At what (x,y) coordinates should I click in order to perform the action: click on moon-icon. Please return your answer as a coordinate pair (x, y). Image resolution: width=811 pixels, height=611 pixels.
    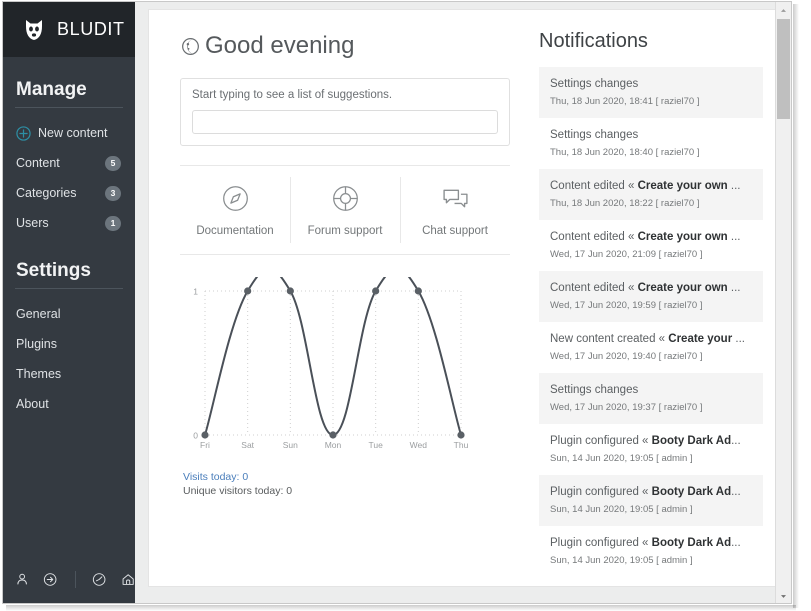
    Looking at the image, I should click on (190, 46).